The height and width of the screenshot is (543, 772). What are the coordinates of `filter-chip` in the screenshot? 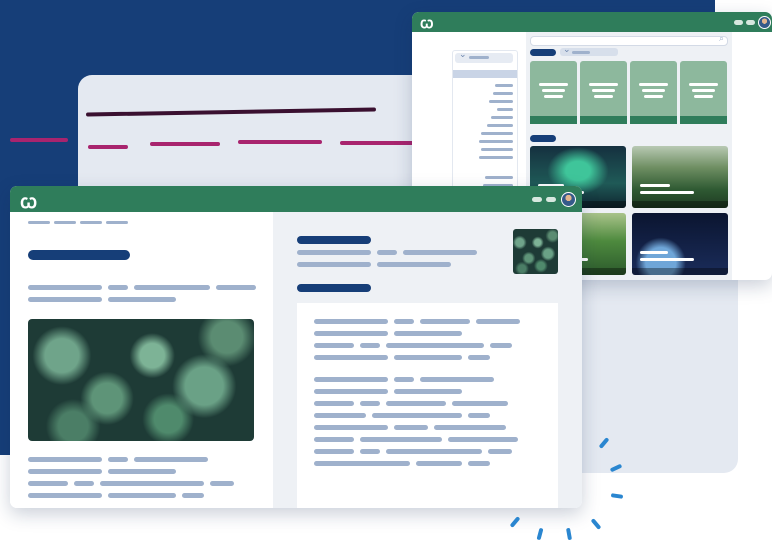 It's located at (543, 52).